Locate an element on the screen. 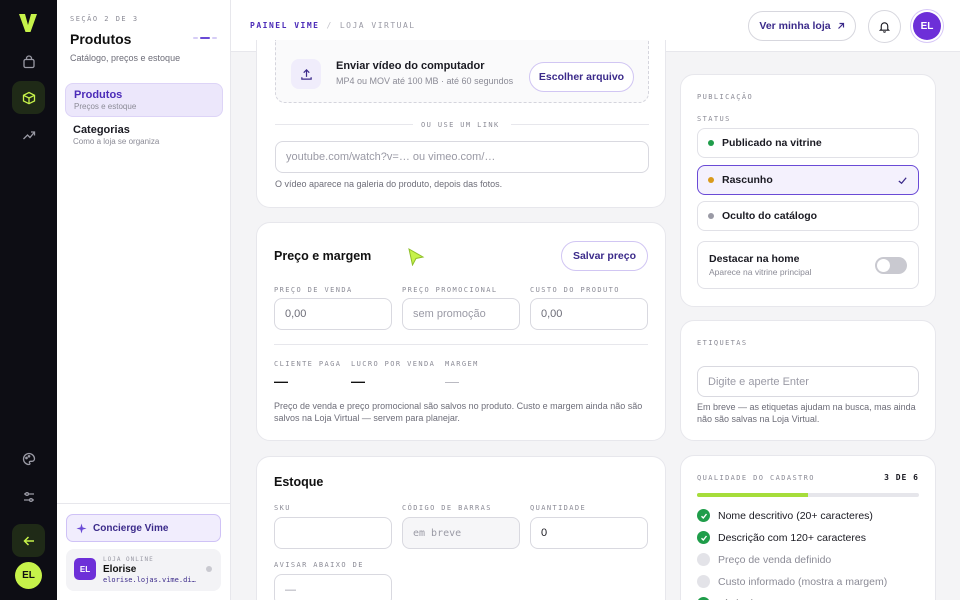  section-step: SEÇÃO 2 DE 3 is located at coordinates (104, 19).